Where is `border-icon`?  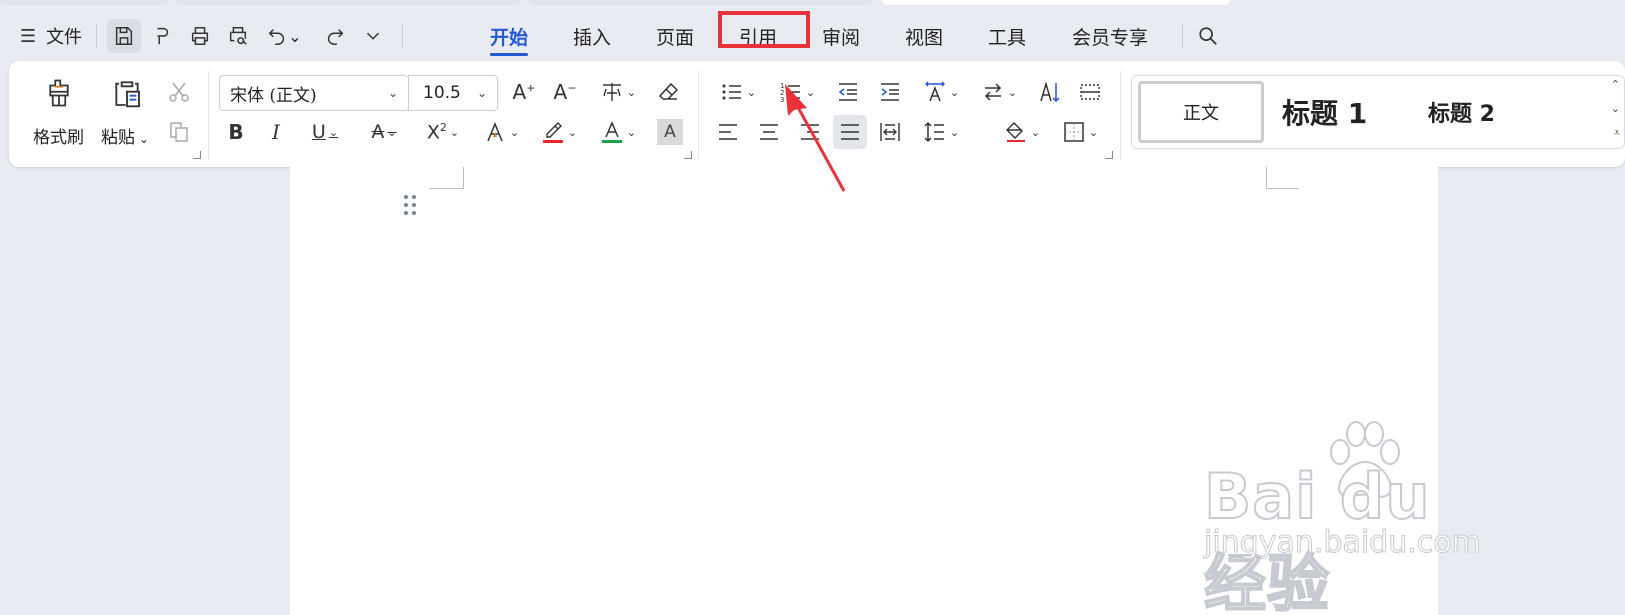
border-icon is located at coordinates (1074, 132).